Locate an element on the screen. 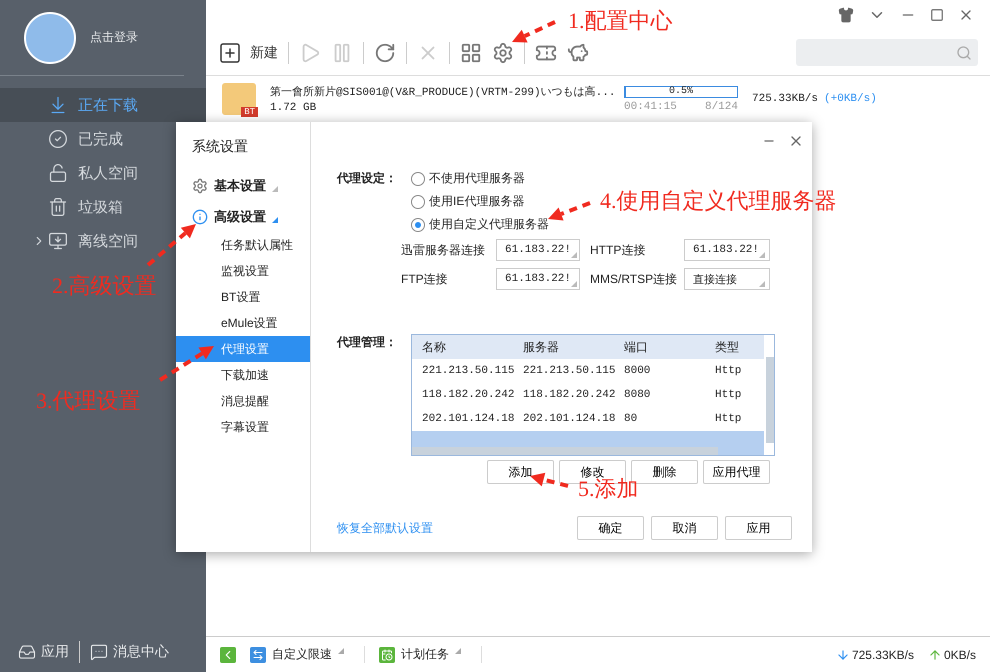  annotation-text: 2.高级设置 is located at coordinates (104, 286).